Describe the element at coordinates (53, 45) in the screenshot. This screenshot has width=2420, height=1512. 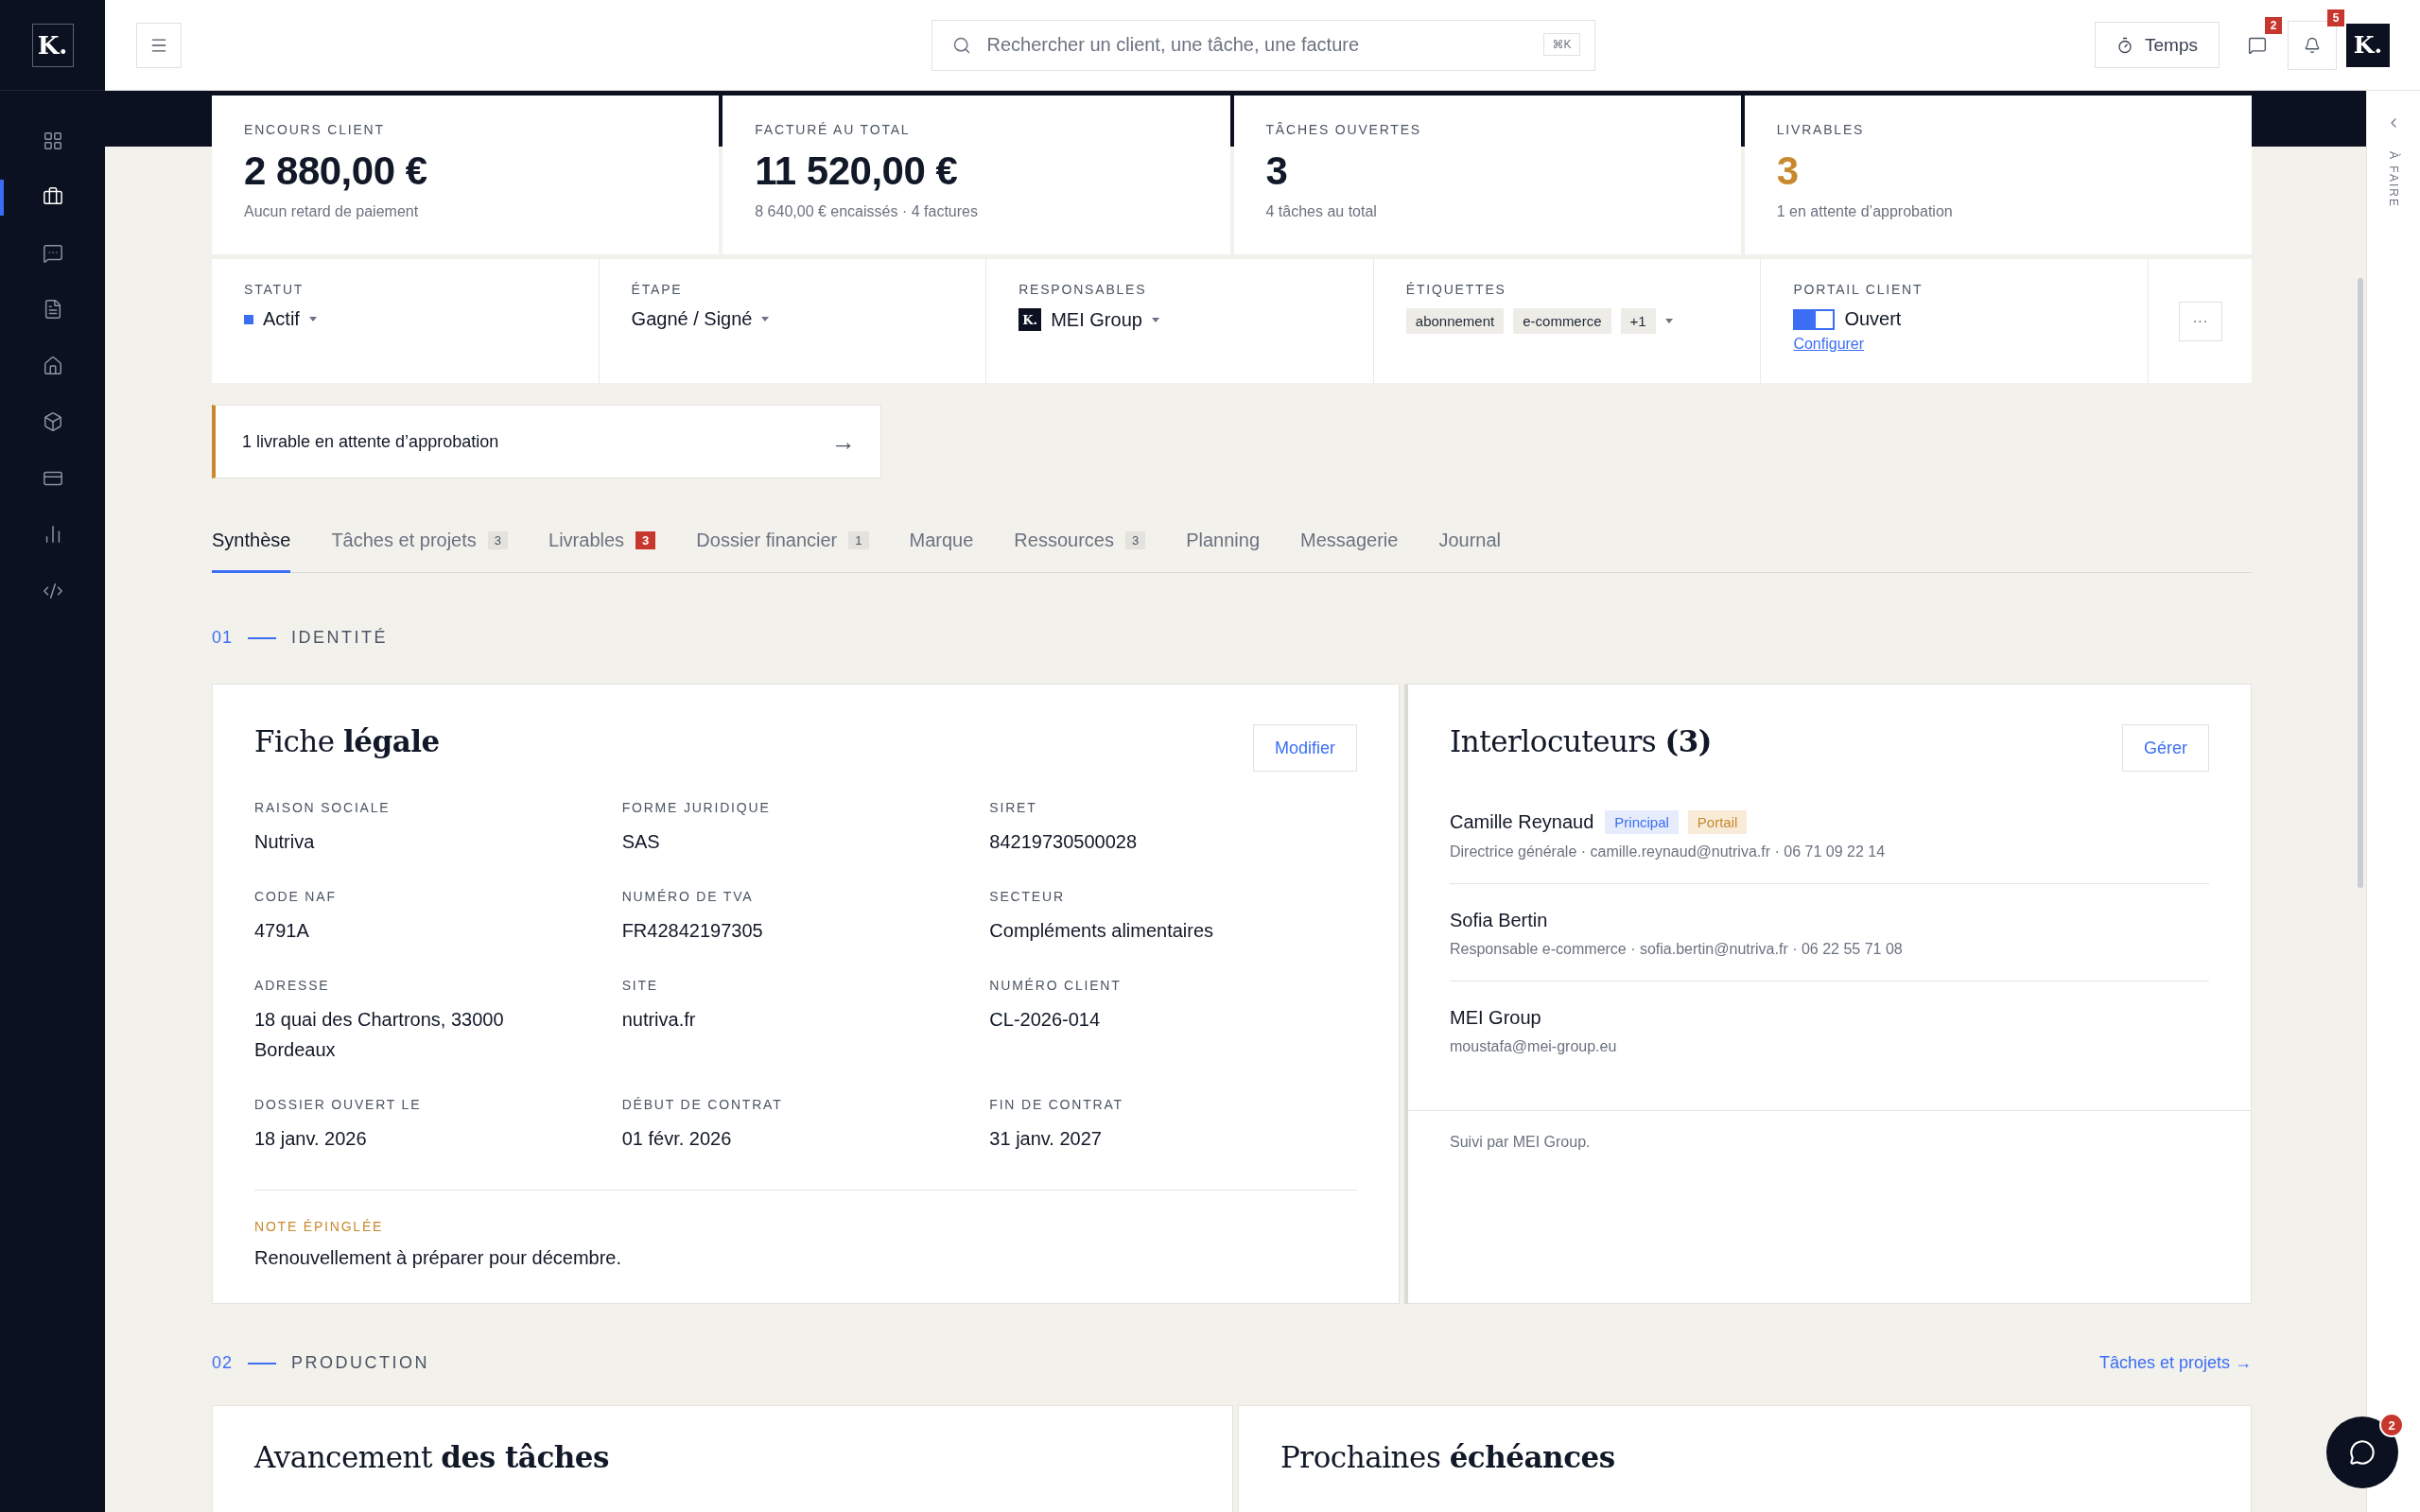
I see `logo: K.` at that location.